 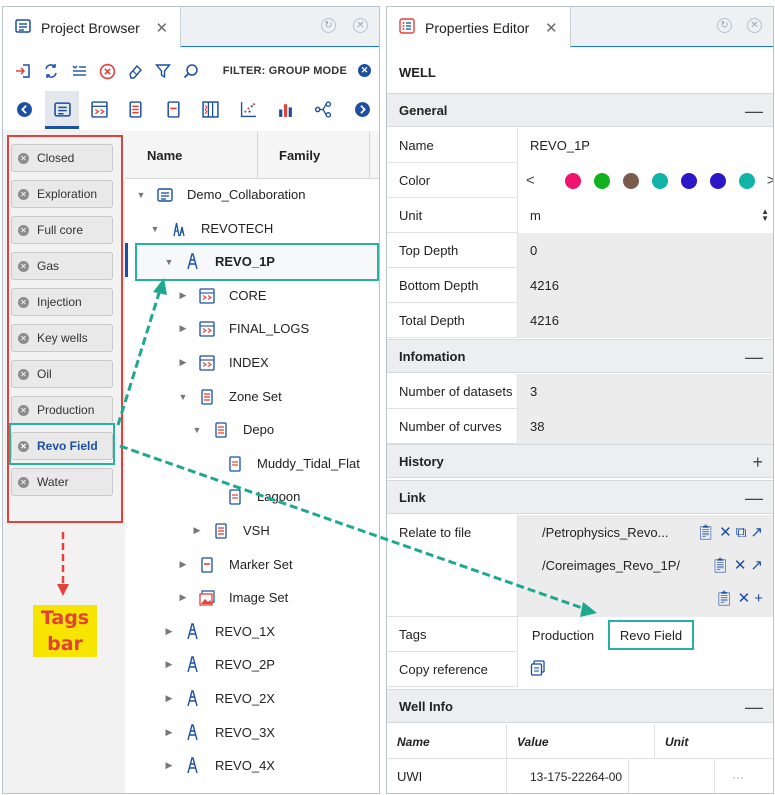 I want to click on tree-node: ▶ VSH, so click(x=252, y=530).